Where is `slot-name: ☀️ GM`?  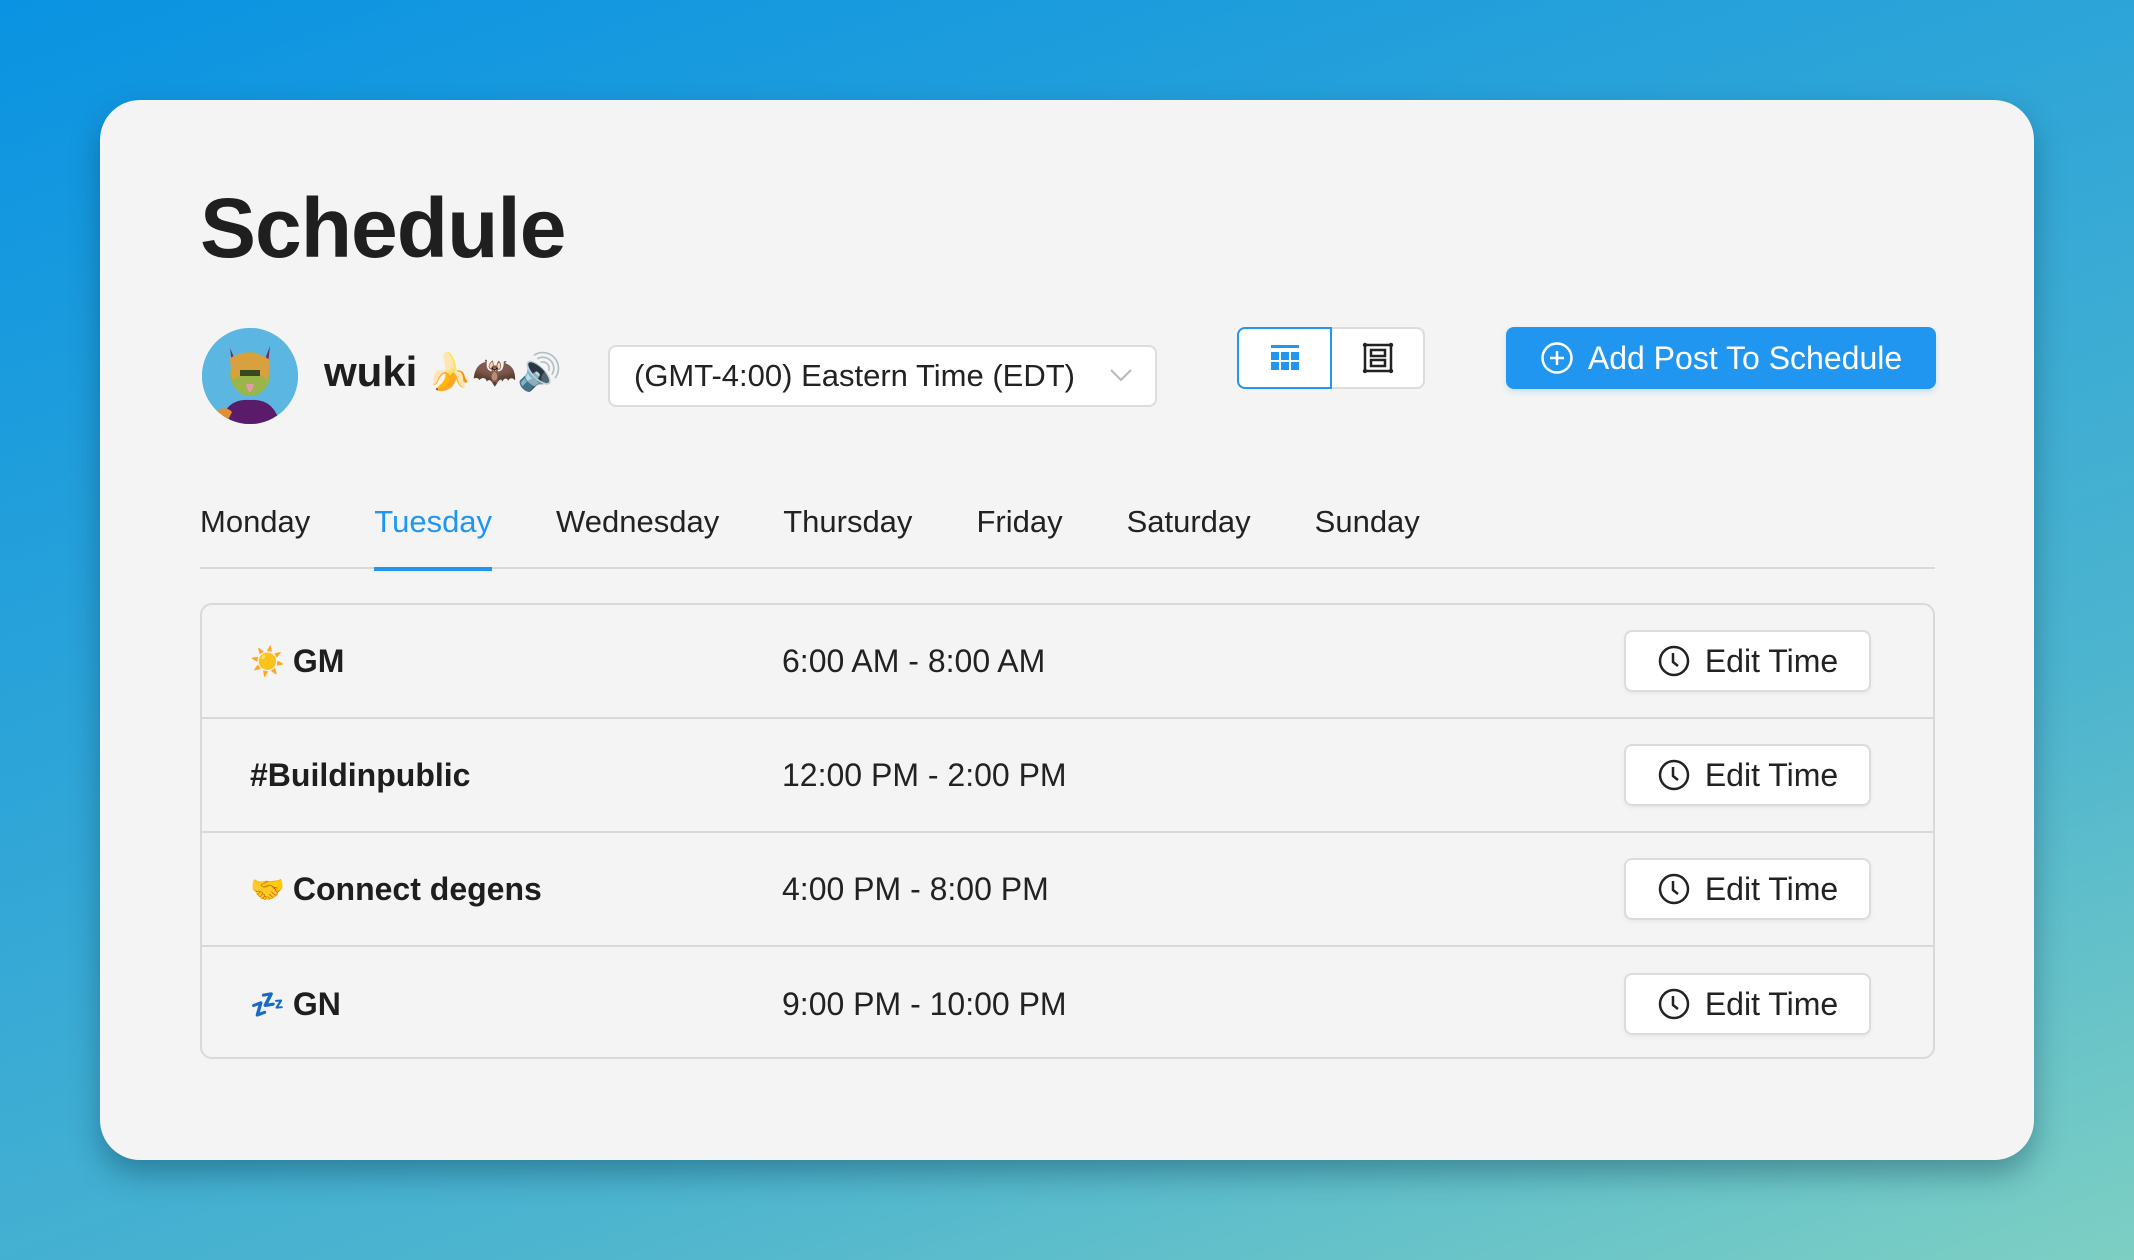
slot-name: ☀️ GM is located at coordinates (297, 661).